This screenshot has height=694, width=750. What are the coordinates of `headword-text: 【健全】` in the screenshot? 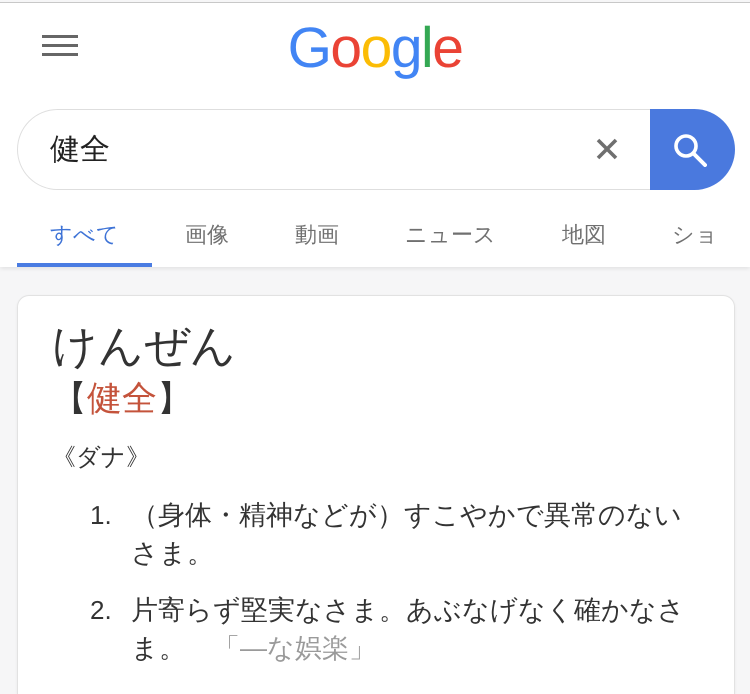 It's located at (122, 399).